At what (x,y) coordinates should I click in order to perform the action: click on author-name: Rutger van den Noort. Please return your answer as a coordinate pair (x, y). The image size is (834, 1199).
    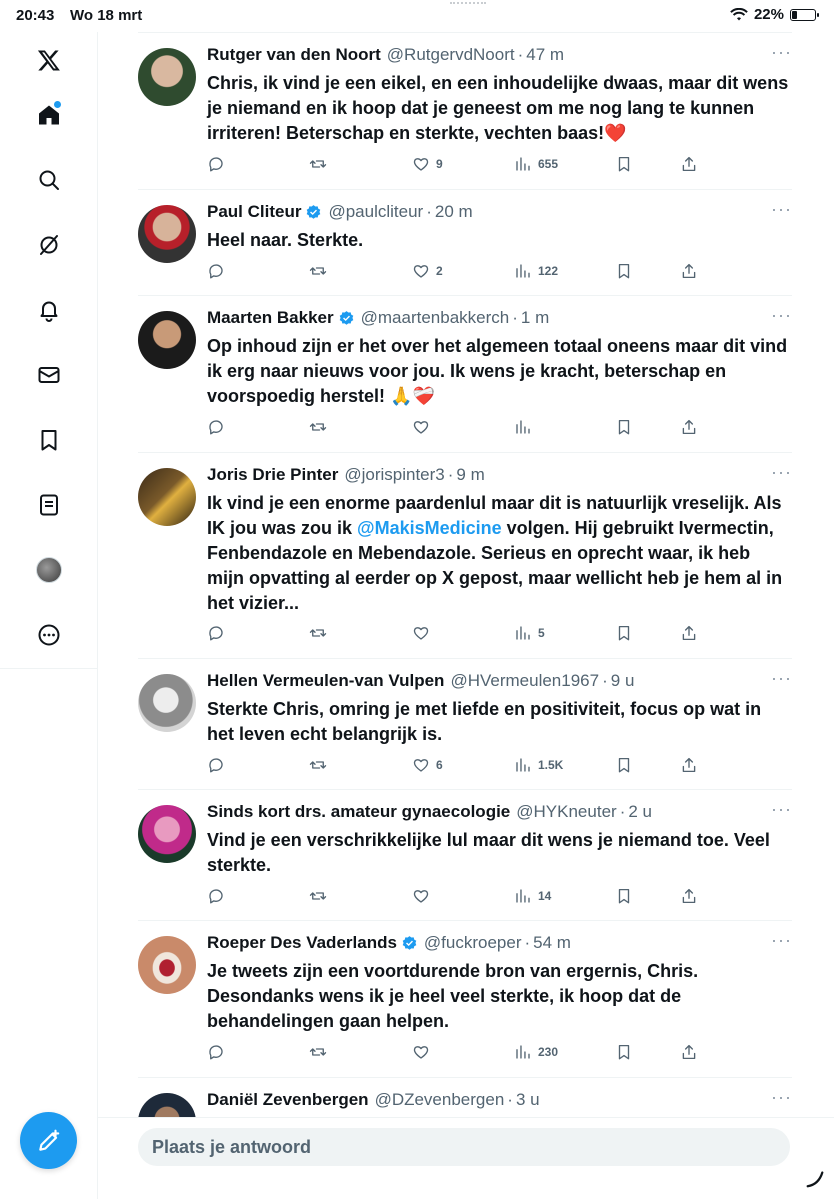
    Looking at the image, I should click on (294, 55).